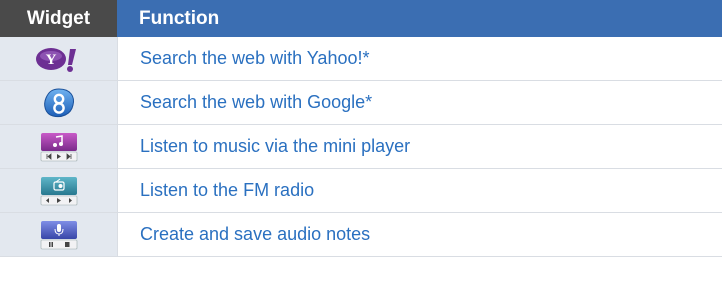 Image resolution: width=722 pixels, height=289 pixels. What do you see at coordinates (419, 18) in the screenshot?
I see `header-function: Function` at bounding box center [419, 18].